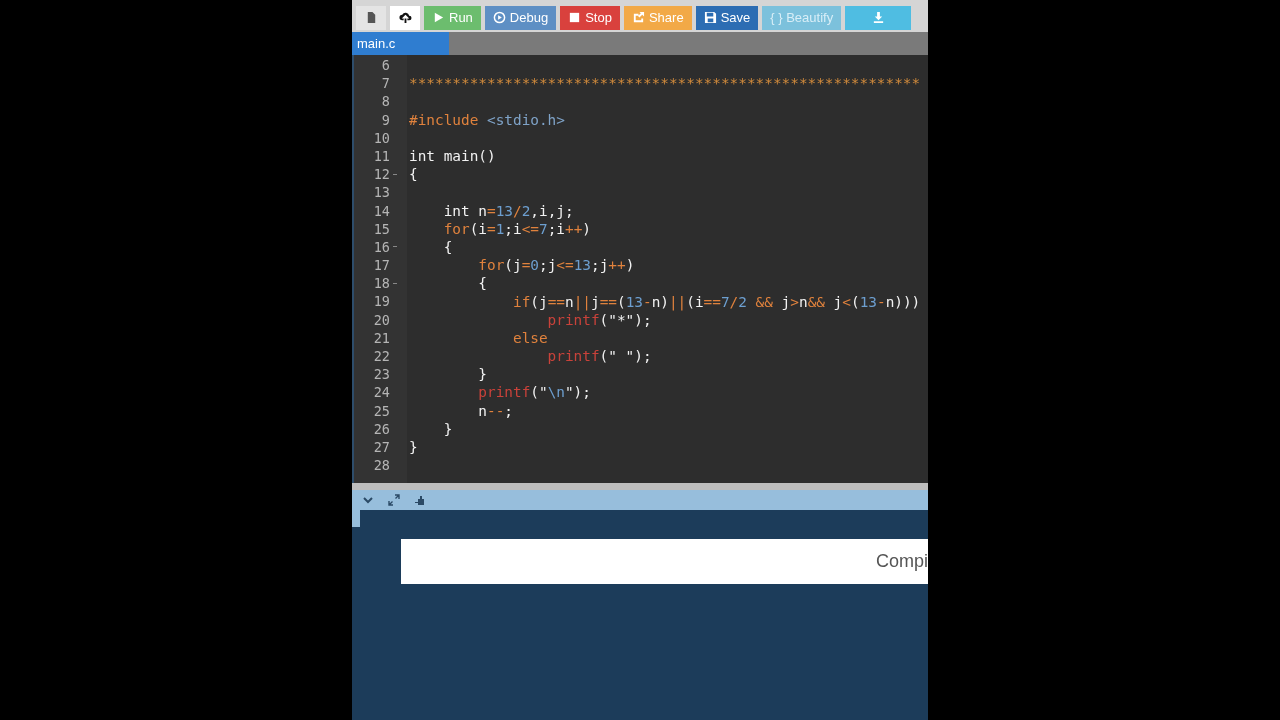 Image resolution: width=1280 pixels, height=720 pixels. I want to click on icon-button, so click(405, 17).